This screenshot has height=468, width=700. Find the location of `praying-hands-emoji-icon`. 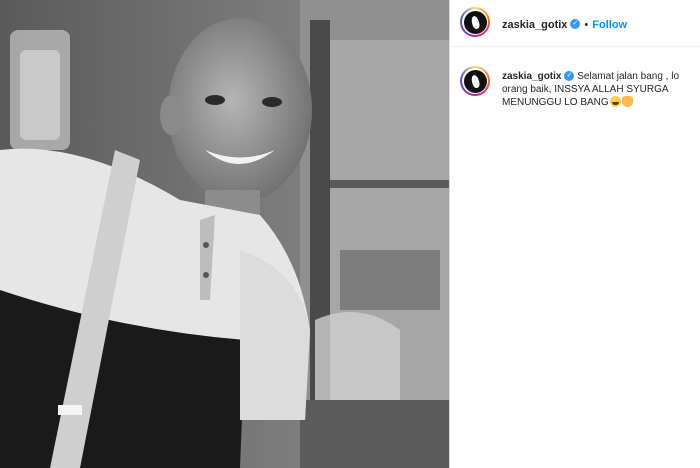

praying-hands-emoji-icon is located at coordinates (627, 101).